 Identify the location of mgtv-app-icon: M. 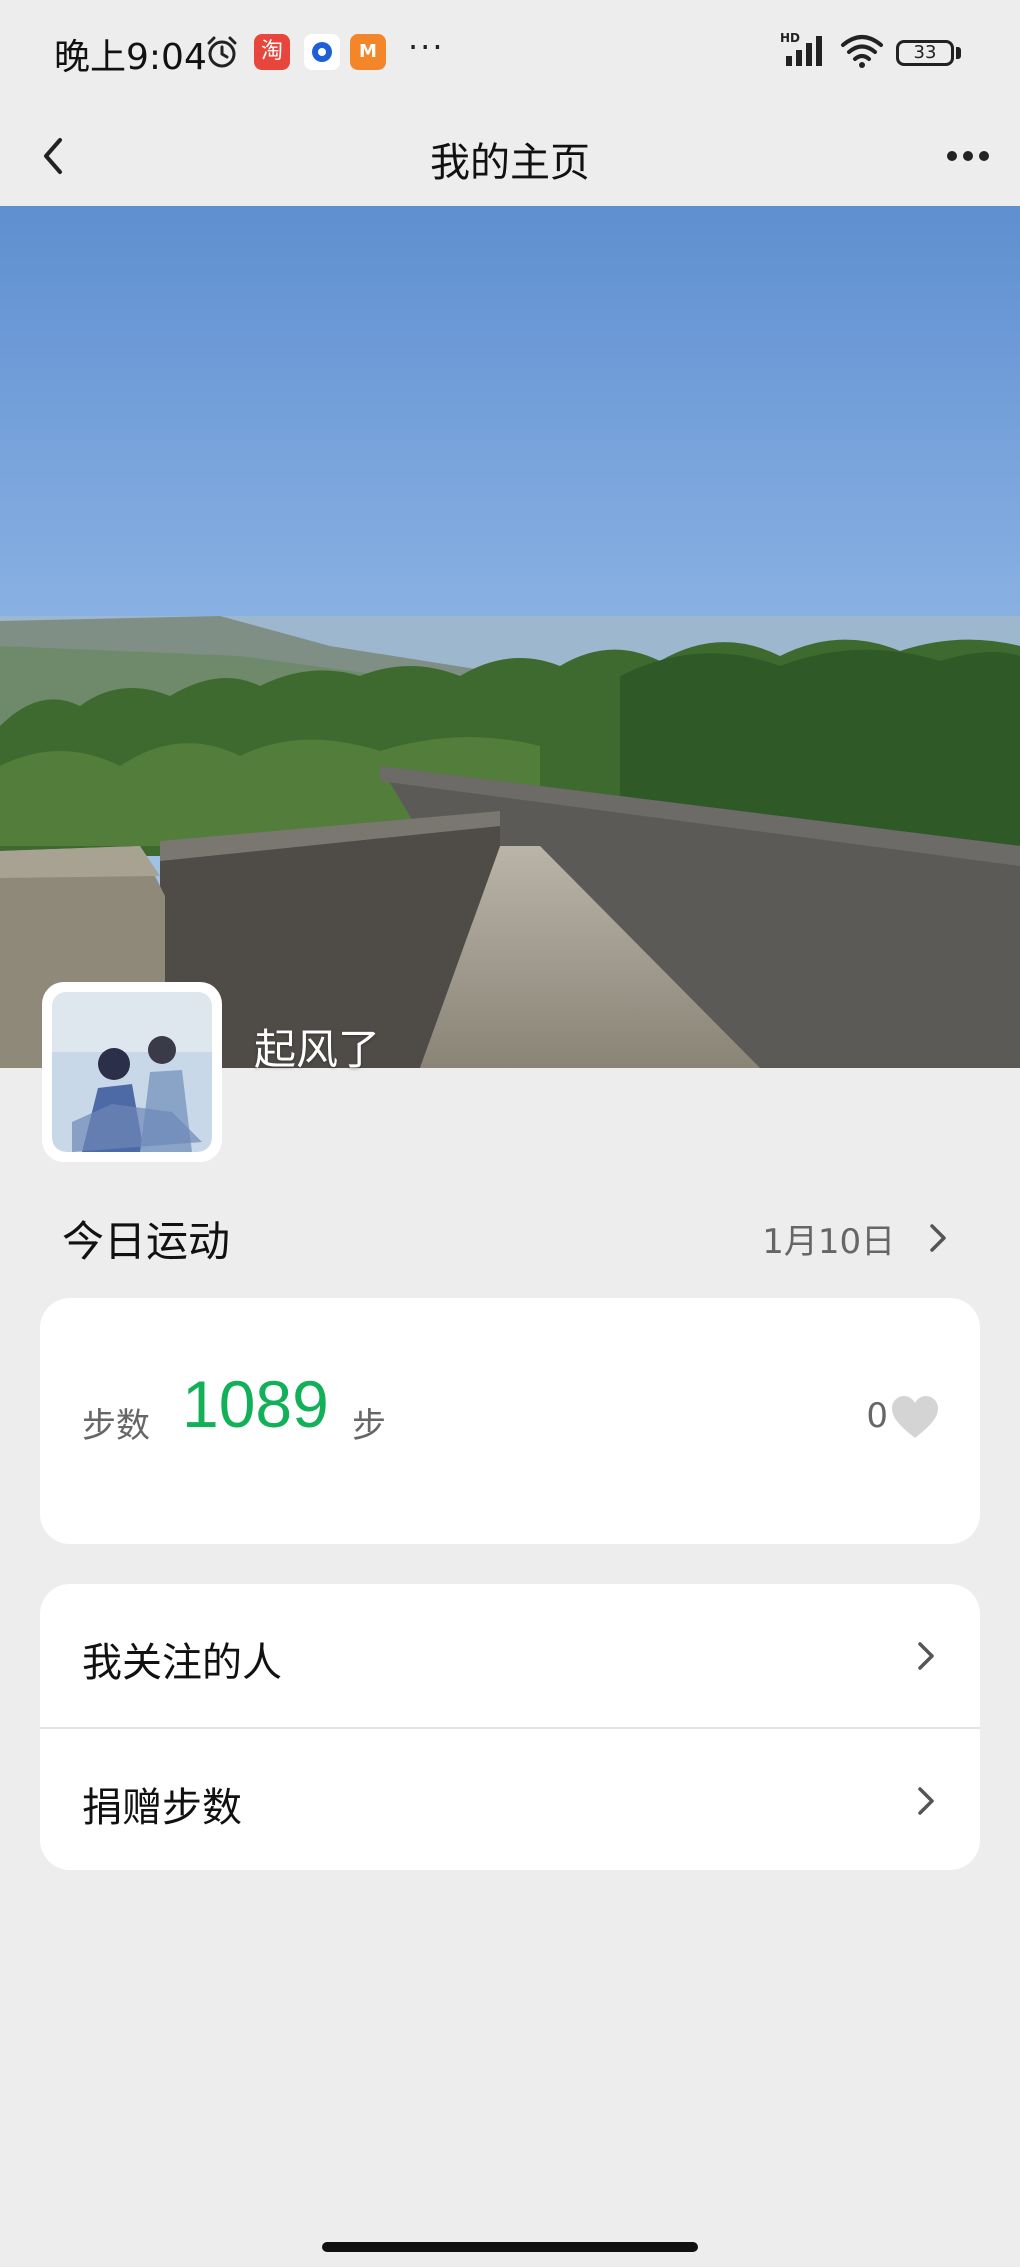
(368, 52).